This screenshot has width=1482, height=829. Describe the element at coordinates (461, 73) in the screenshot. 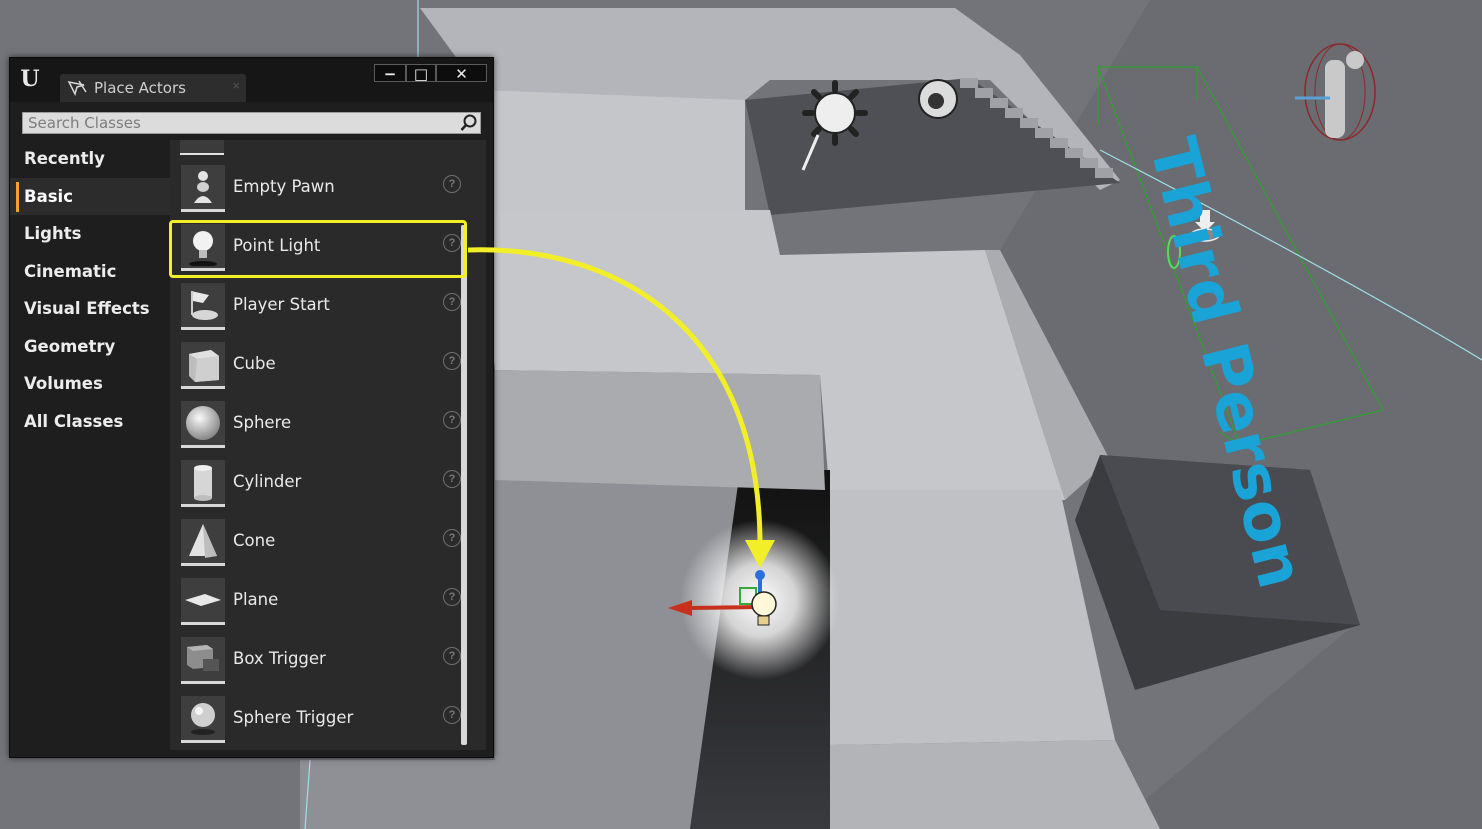

I see `close-button: ✕` at that location.